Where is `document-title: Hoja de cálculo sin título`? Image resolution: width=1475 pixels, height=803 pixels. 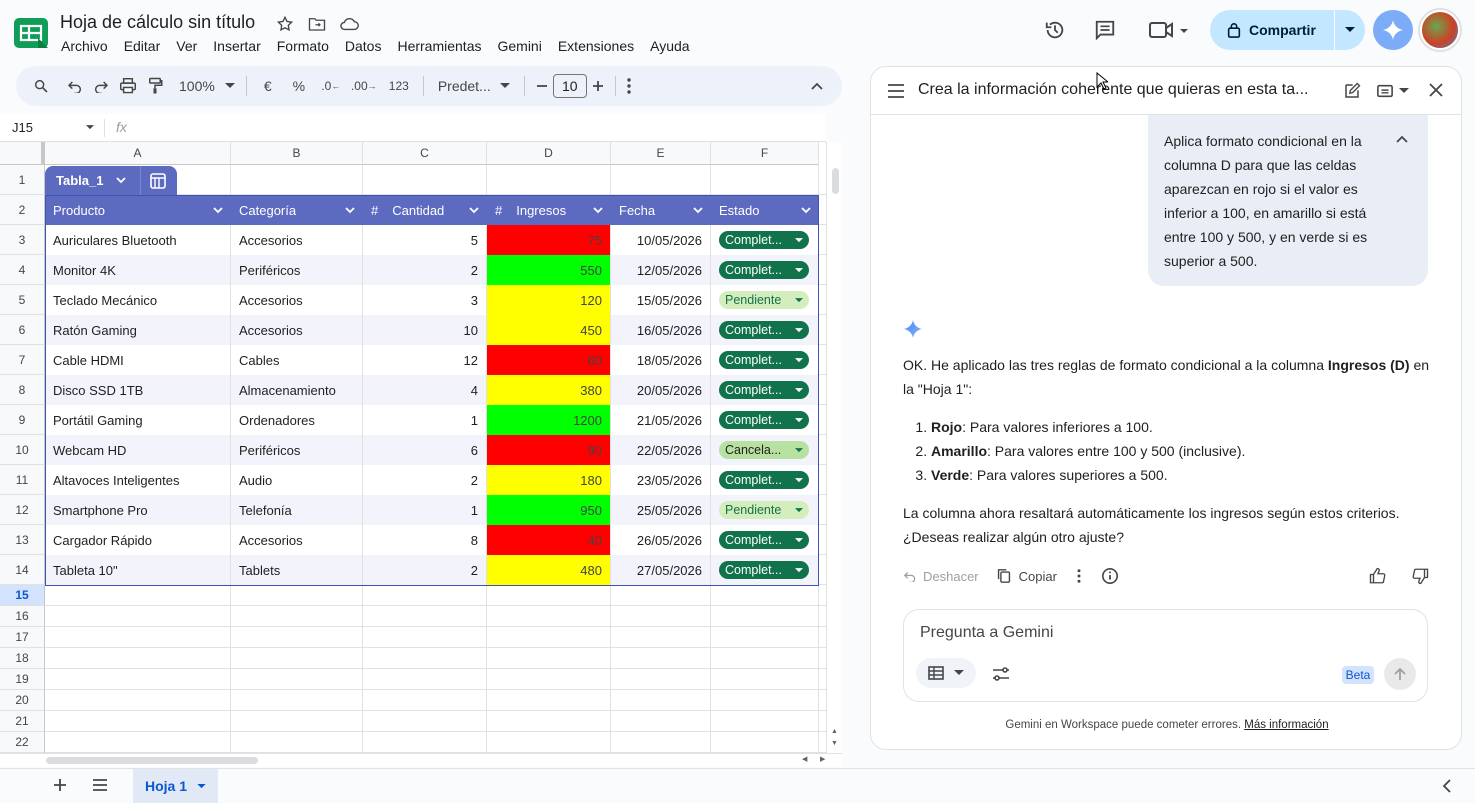 document-title: Hoja de cálculo sin título is located at coordinates (157, 22).